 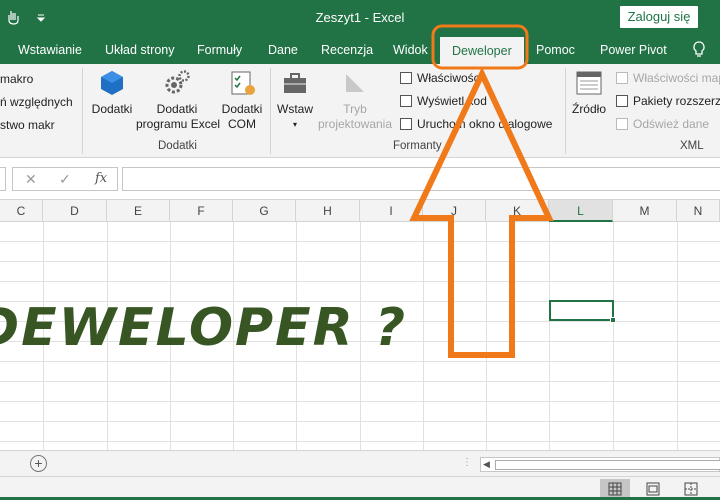 What do you see at coordinates (21, 211) in the screenshot?
I see `column-header-c: C` at bounding box center [21, 211].